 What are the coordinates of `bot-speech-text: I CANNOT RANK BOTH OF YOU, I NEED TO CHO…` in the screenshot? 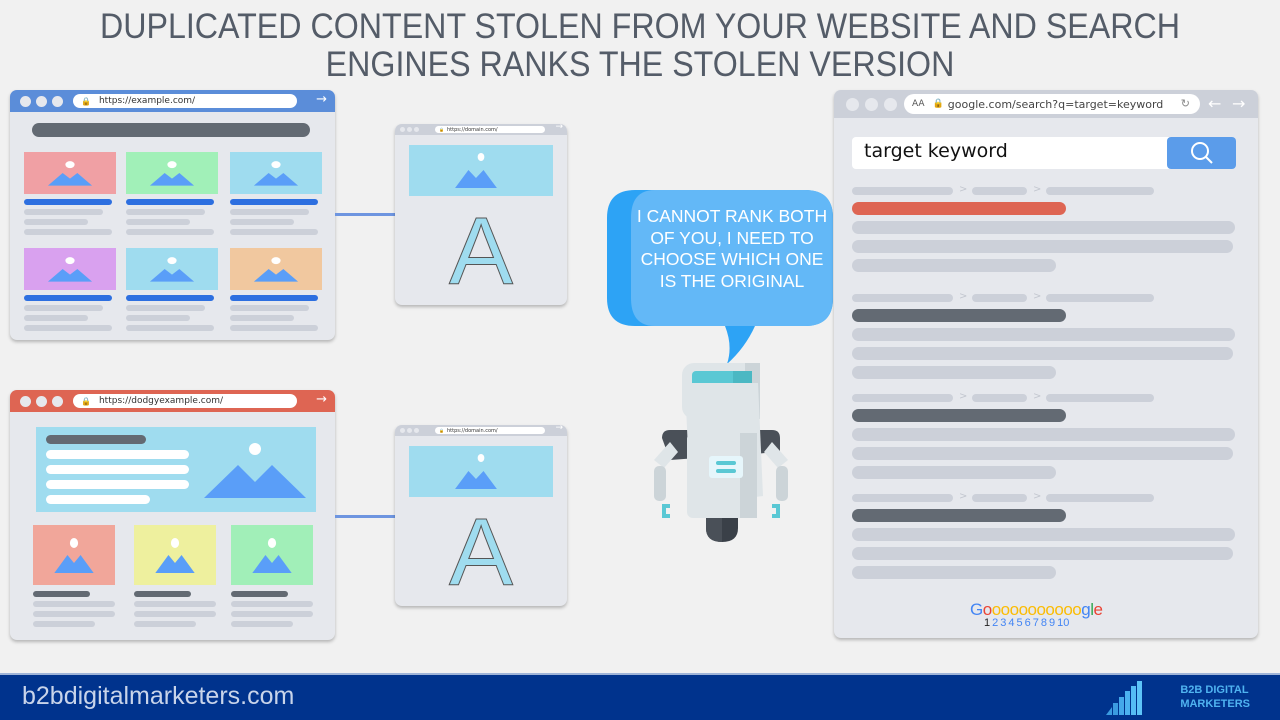 It's located at (732, 248).